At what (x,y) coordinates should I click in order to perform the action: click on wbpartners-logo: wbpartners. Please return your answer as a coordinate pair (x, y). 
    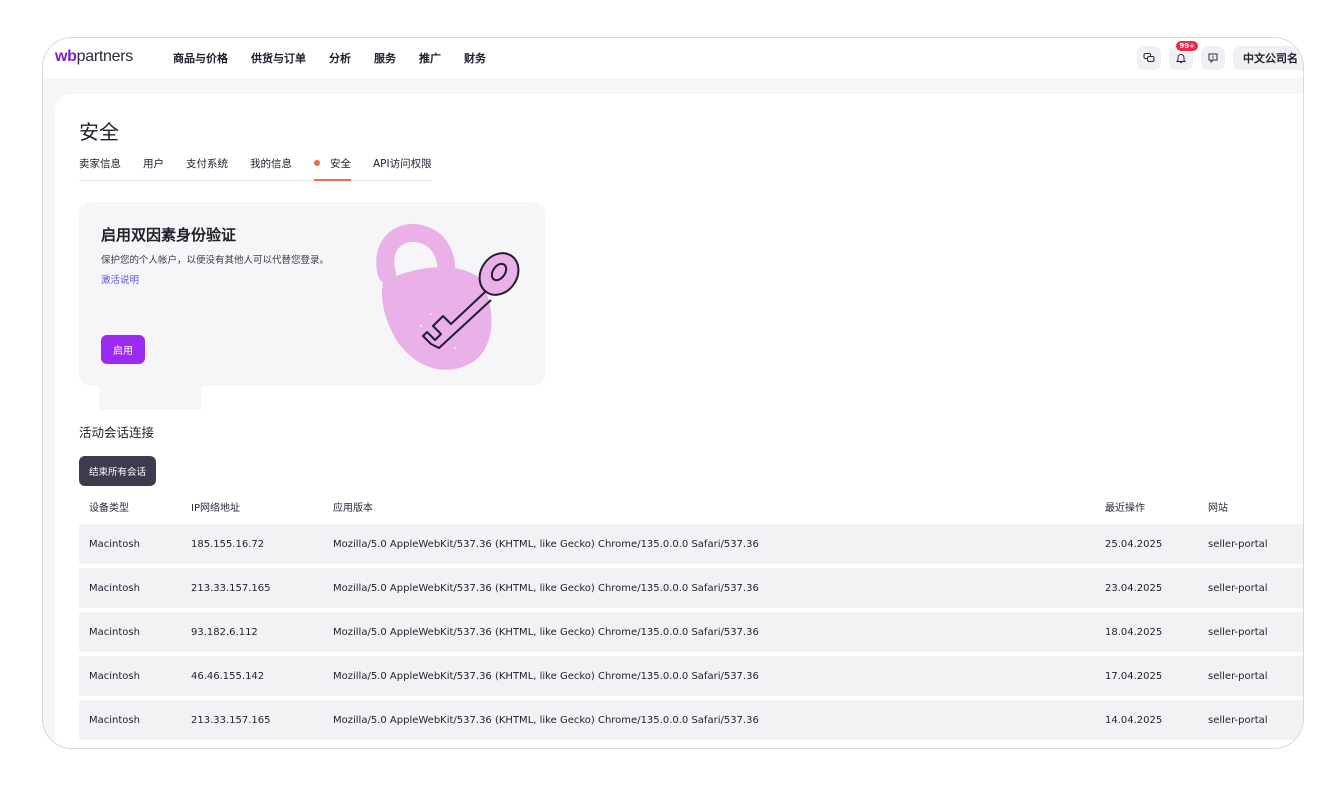
    Looking at the image, I should click on (94, 57).